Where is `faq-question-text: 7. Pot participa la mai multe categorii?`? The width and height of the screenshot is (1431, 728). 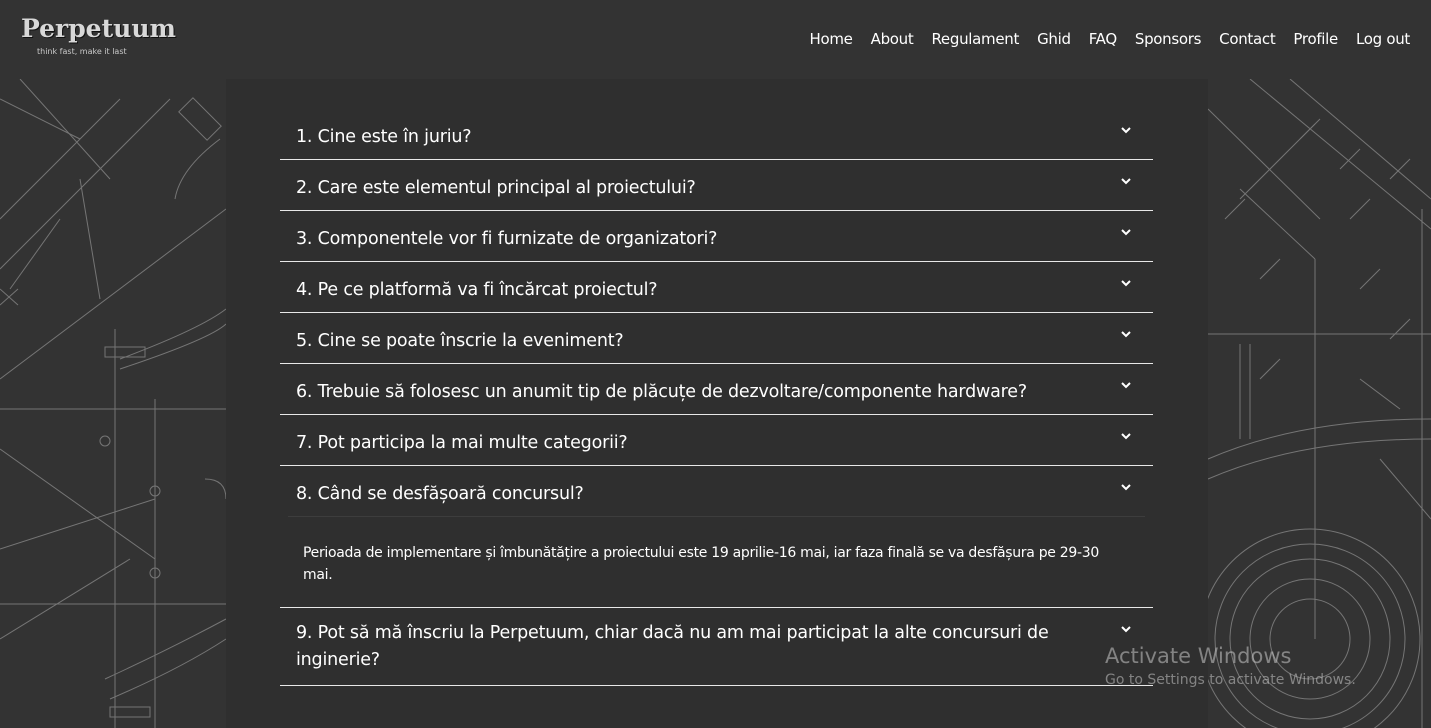
faq-question-text: 7. Pot participa la mai multe categorii? is located at coordinates (462, 443).